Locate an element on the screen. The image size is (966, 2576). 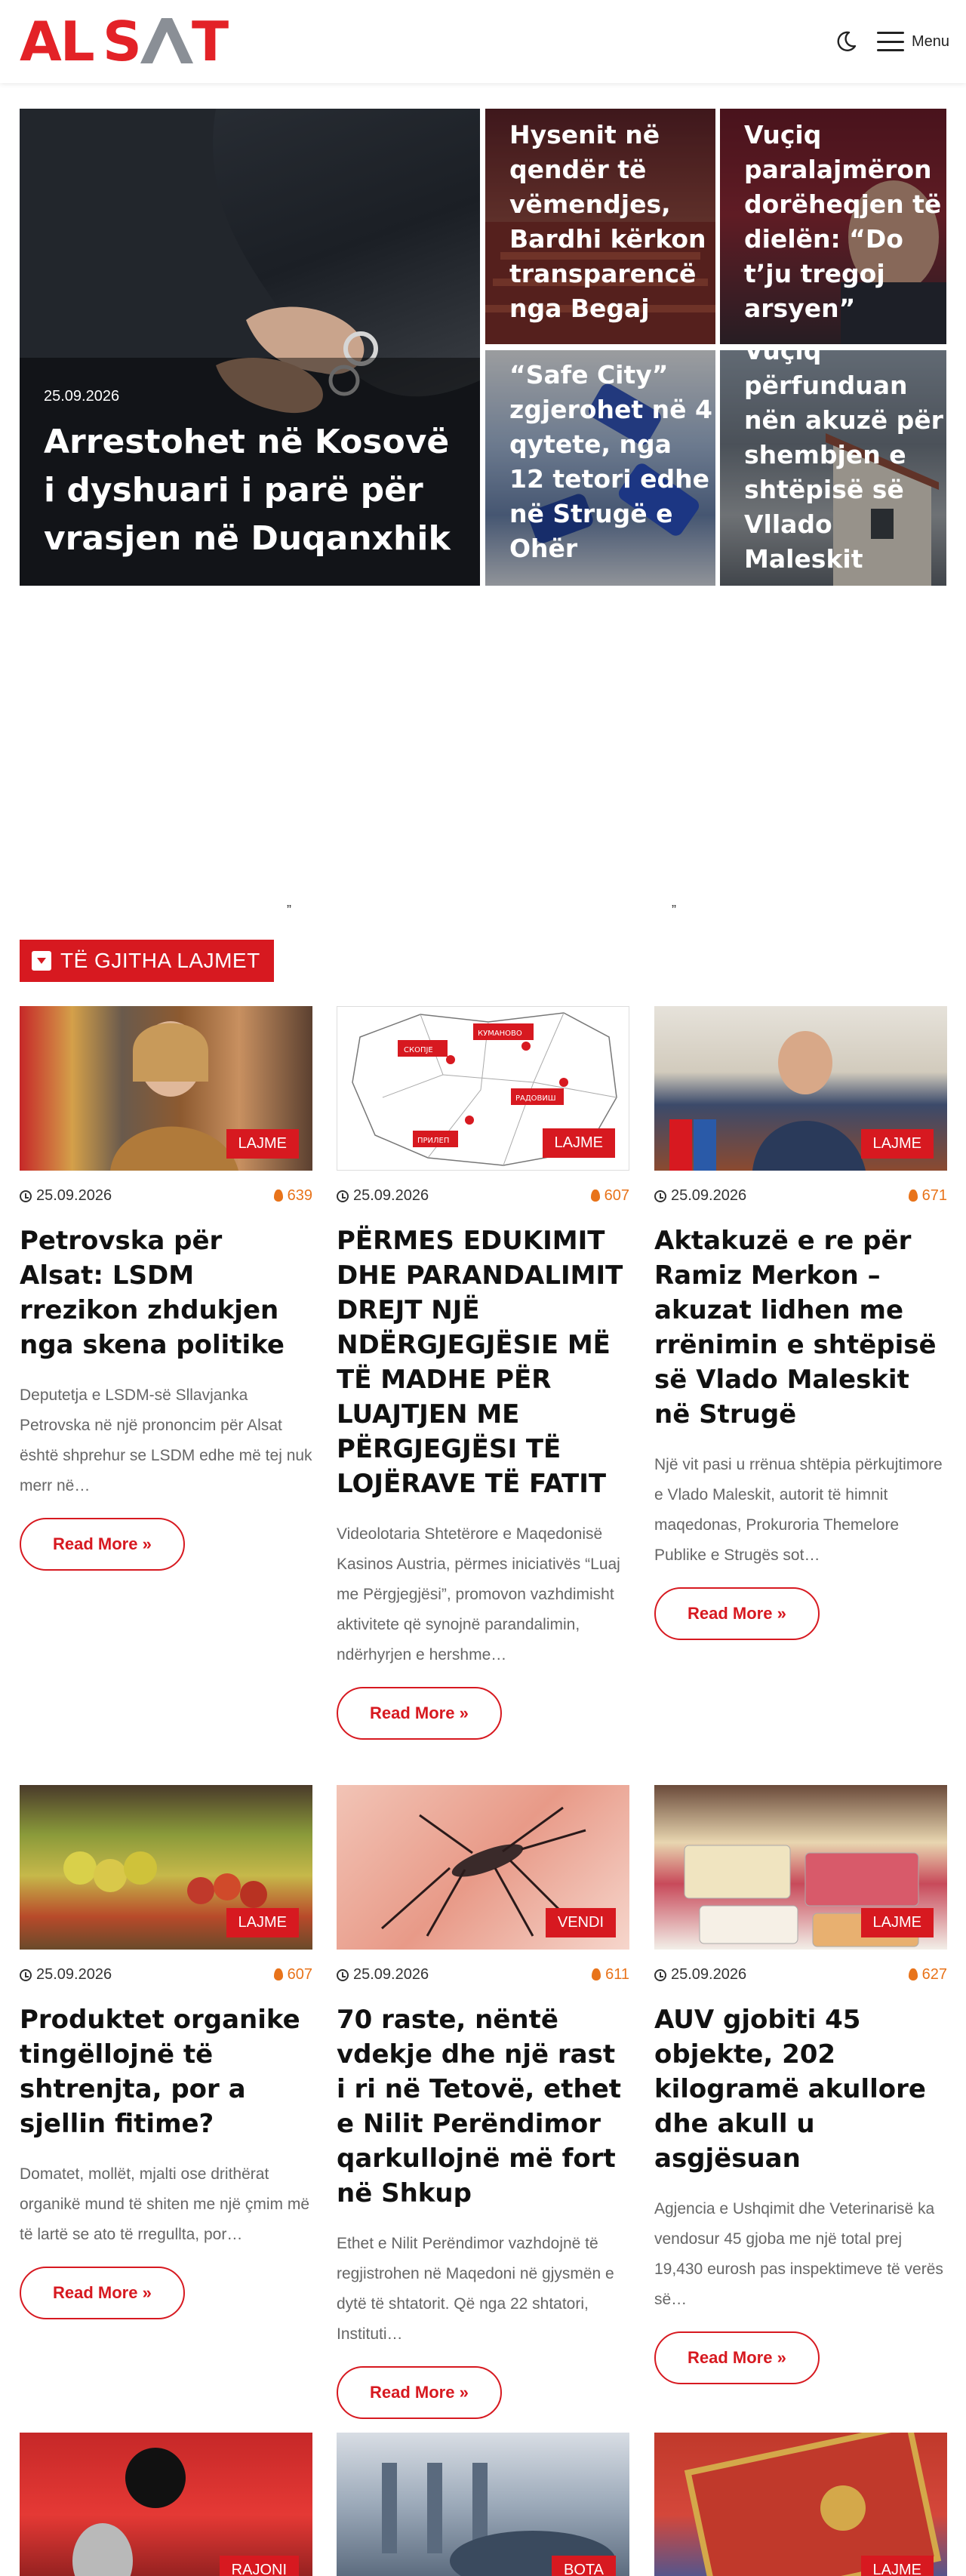
dark-mode-toggle is located at coordinates (846, 41).